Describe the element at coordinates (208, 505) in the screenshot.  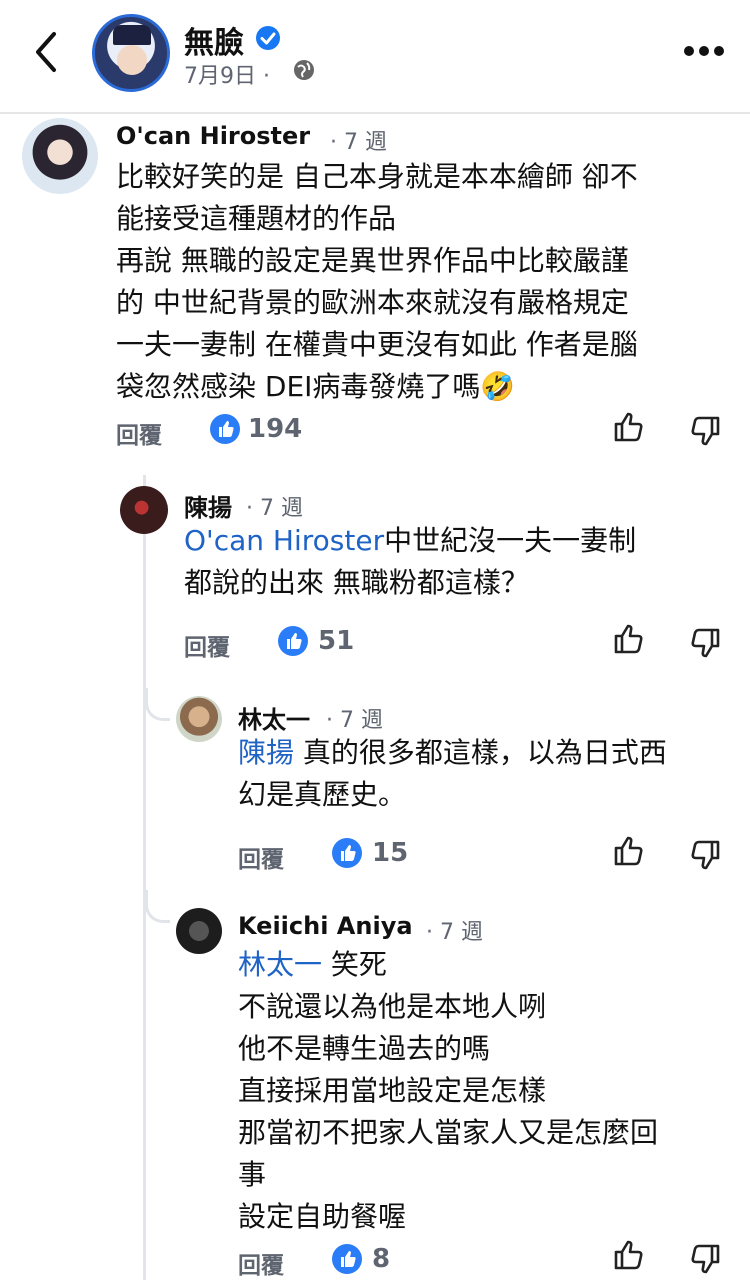
I see `comment-author: 陳揚` at that location.